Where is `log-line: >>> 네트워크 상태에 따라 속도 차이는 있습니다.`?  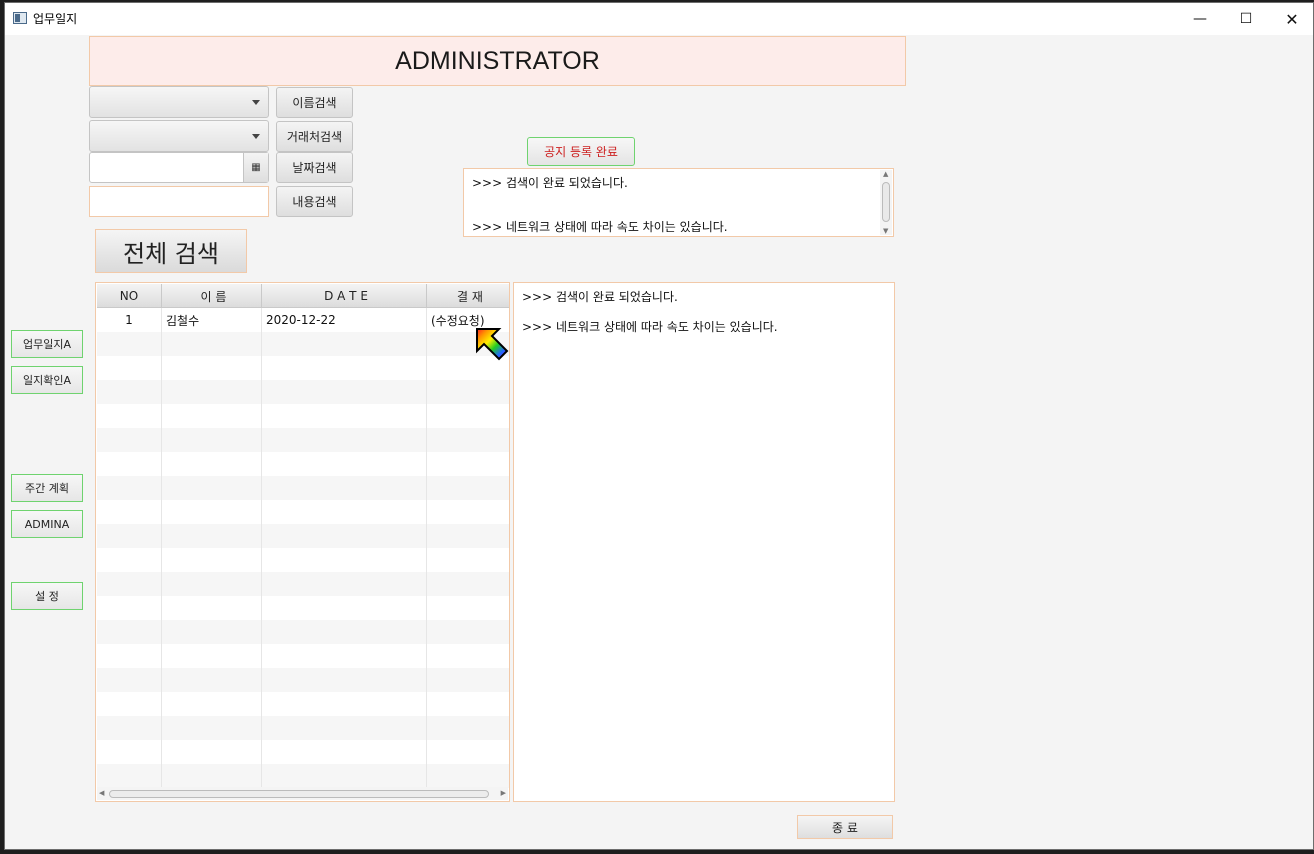 log-line: >>> 네트워크 상태에 따라 속도 차이는 있습니다. is located at coordinates (600, 227).